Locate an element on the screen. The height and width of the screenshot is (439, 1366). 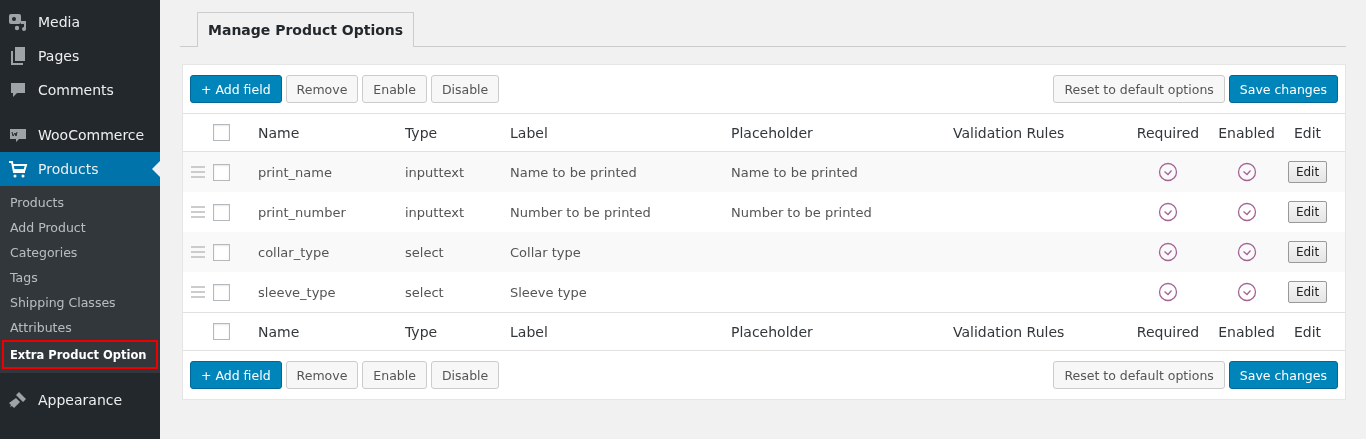
submenu-item: Add Product is located at coordinates (80, 227).